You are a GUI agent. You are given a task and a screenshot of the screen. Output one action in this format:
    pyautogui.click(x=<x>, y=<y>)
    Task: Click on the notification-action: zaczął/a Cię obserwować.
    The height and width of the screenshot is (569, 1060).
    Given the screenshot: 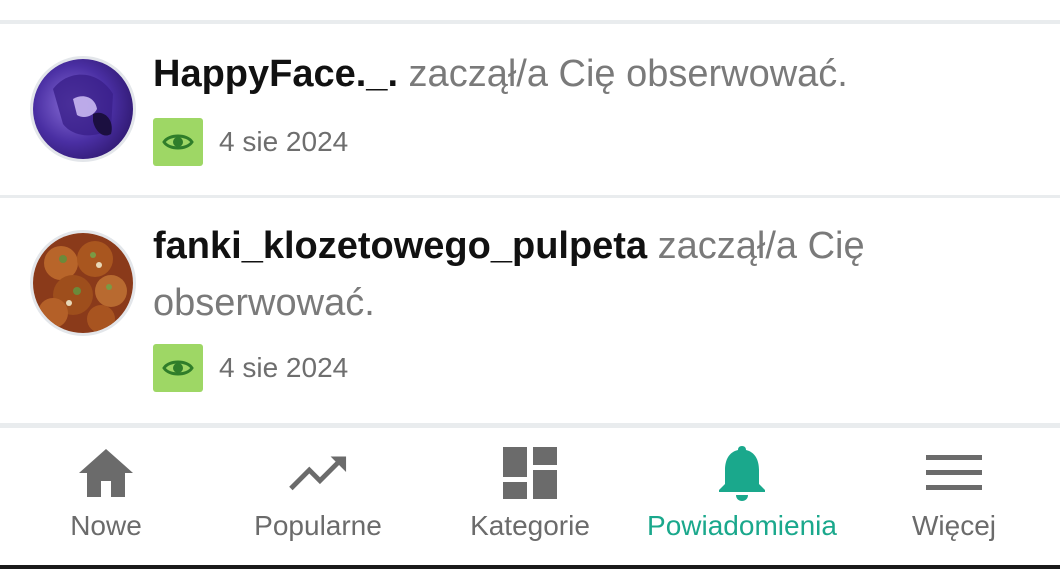 What is the action you would take?
    pyautogui.click(x=623, y=74)
    